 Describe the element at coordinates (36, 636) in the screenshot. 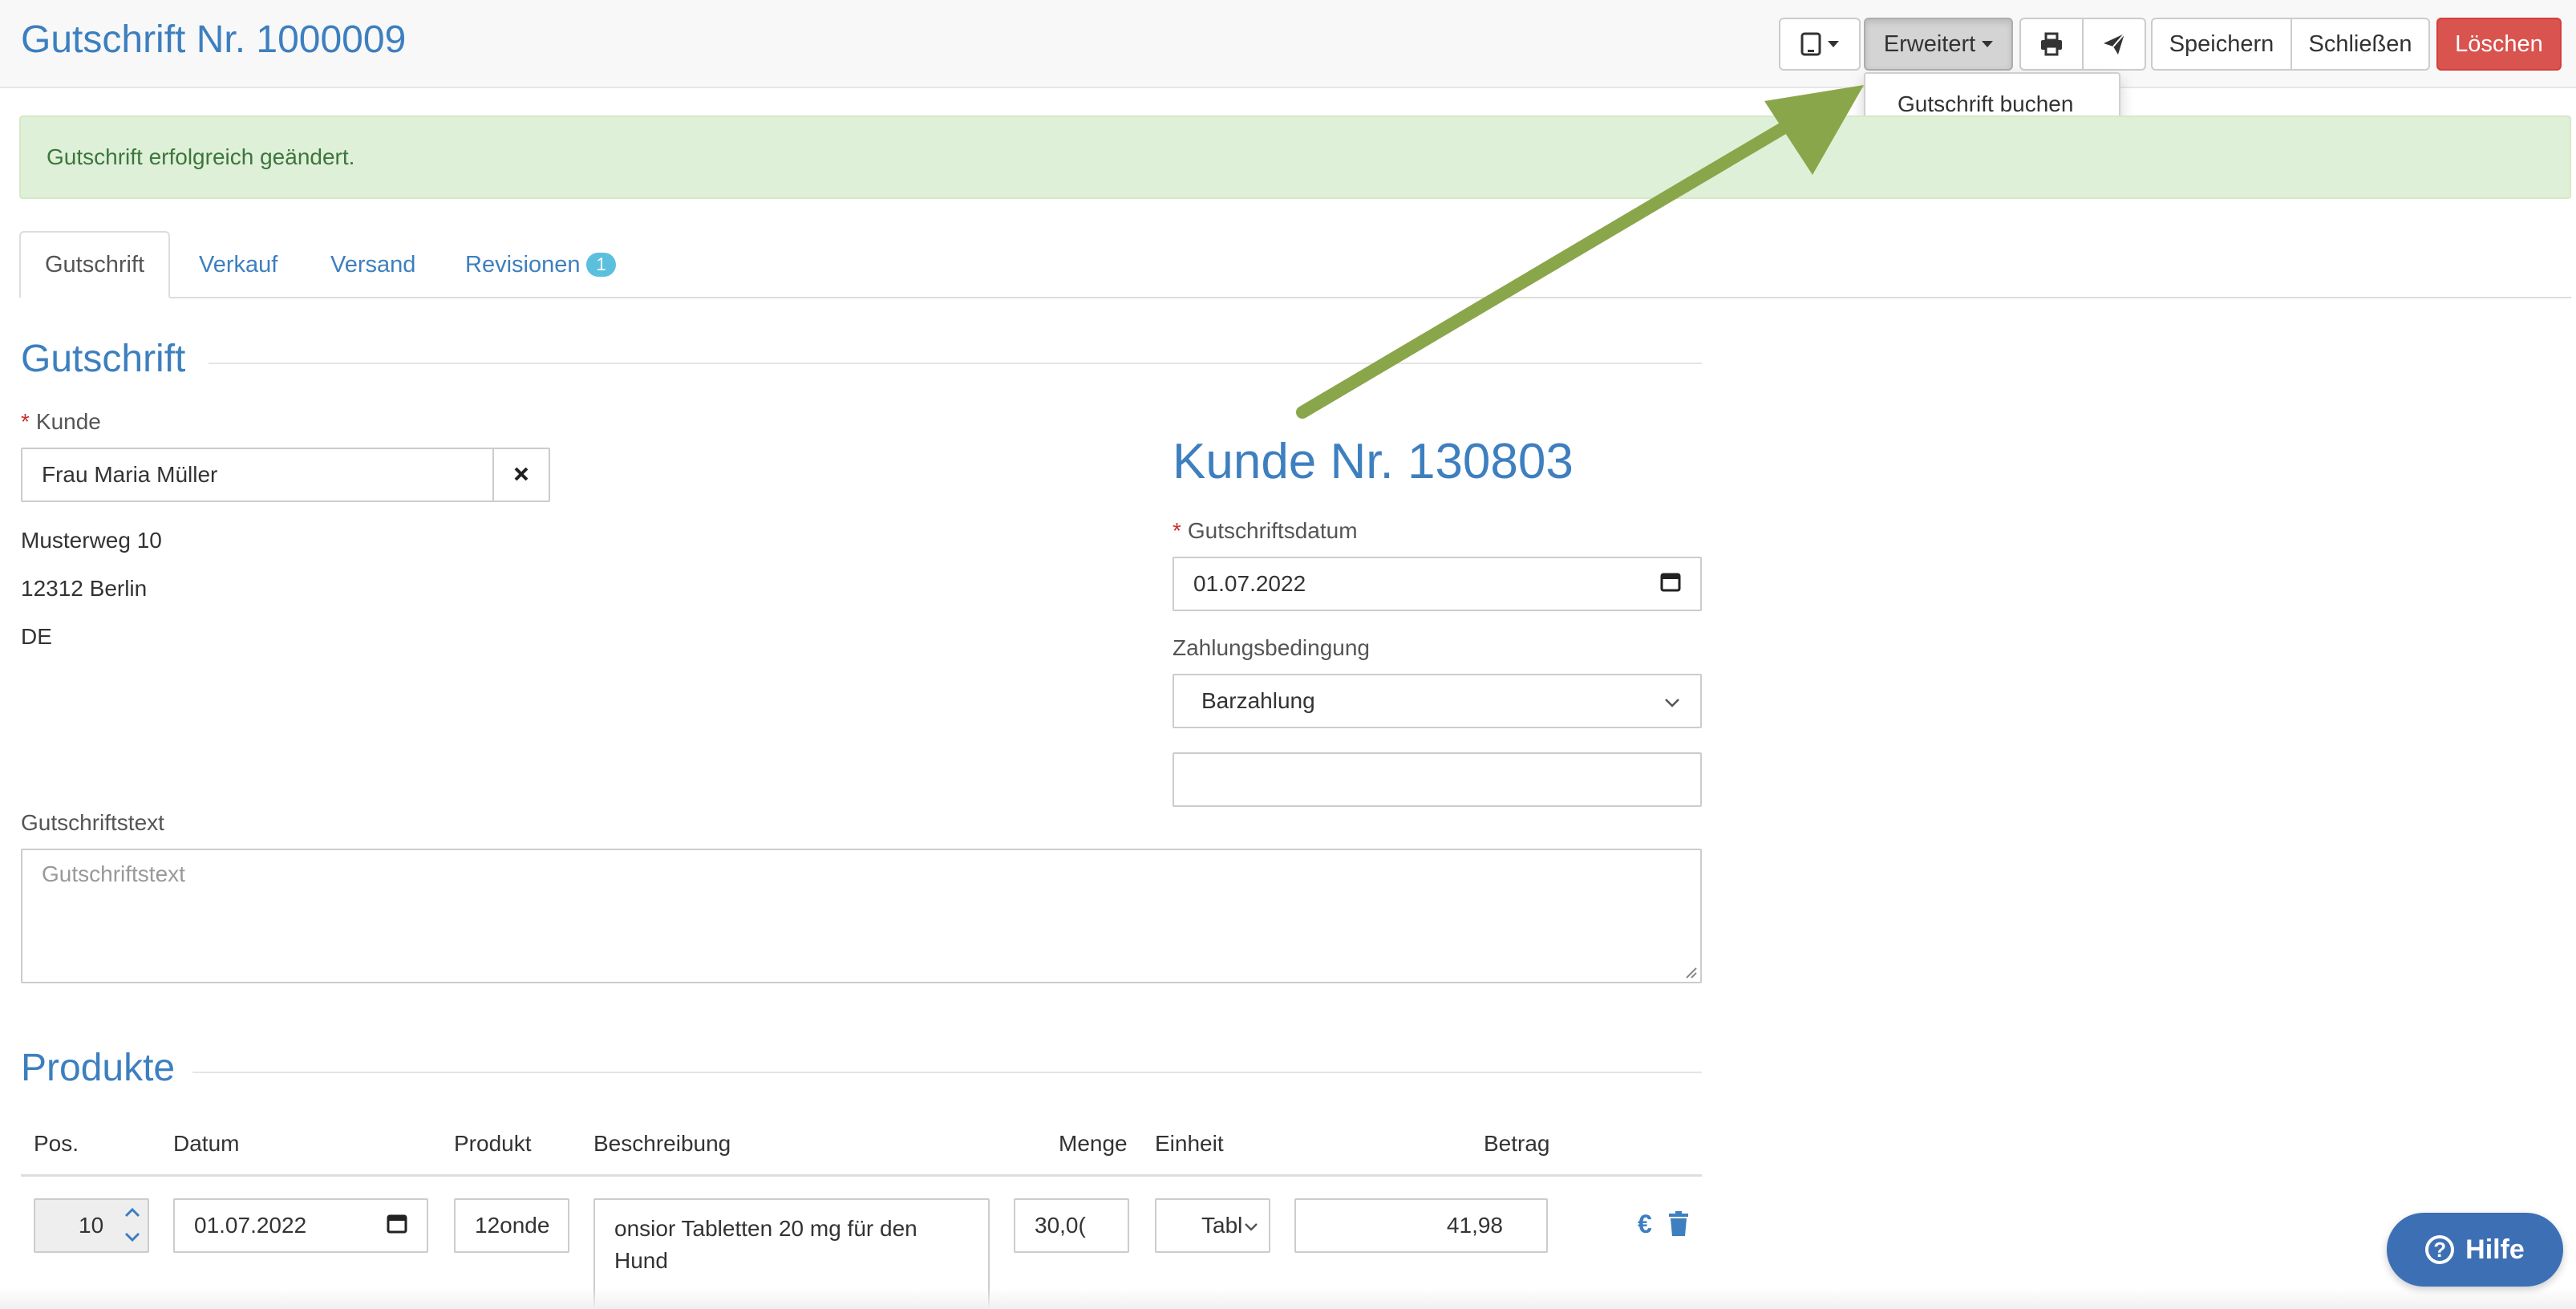

I see `address-line: DE` at that location.